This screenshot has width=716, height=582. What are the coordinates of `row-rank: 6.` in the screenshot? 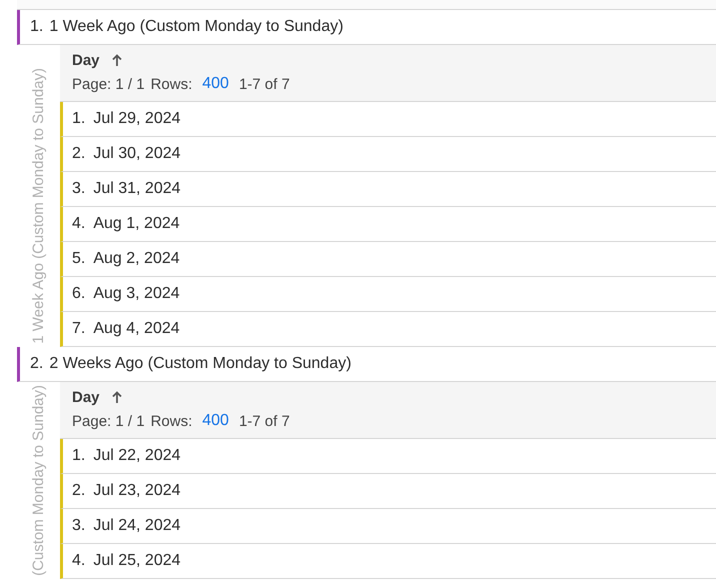 It's located at (79, 294).